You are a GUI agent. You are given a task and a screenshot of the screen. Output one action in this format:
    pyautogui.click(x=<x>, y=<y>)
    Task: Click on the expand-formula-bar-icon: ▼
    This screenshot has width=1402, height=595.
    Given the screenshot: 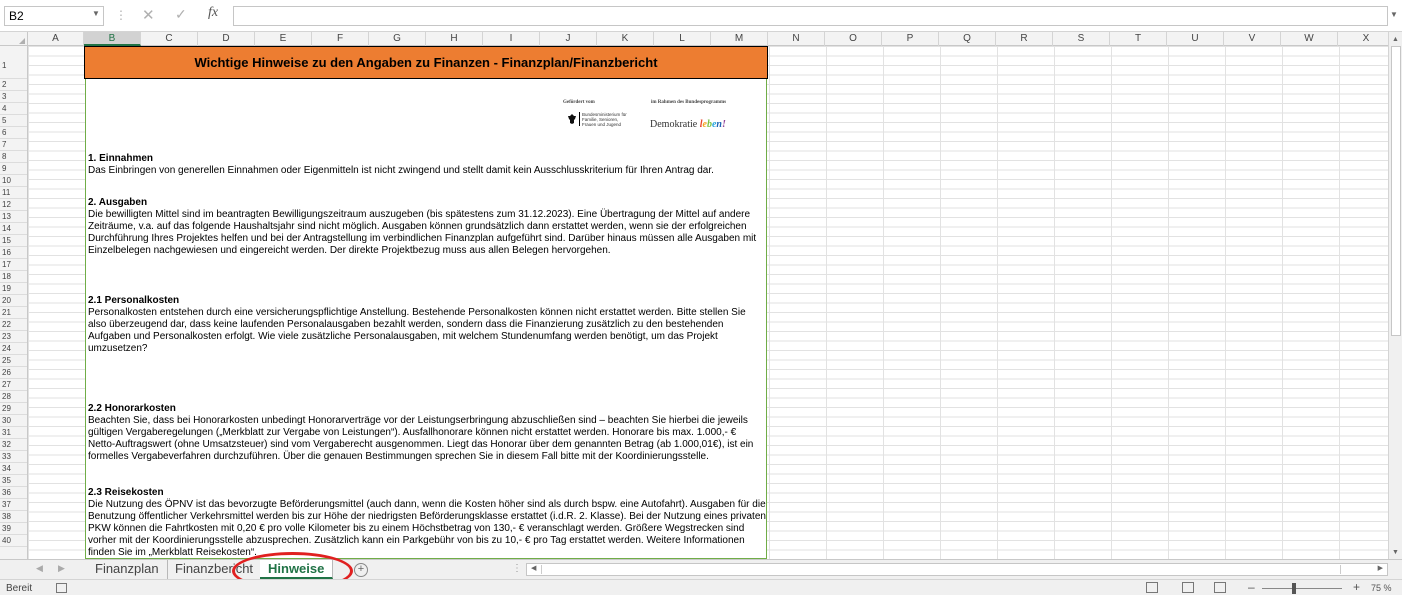 What is the action you would take?
    pyautogui.click(x=1394, y=14)
    